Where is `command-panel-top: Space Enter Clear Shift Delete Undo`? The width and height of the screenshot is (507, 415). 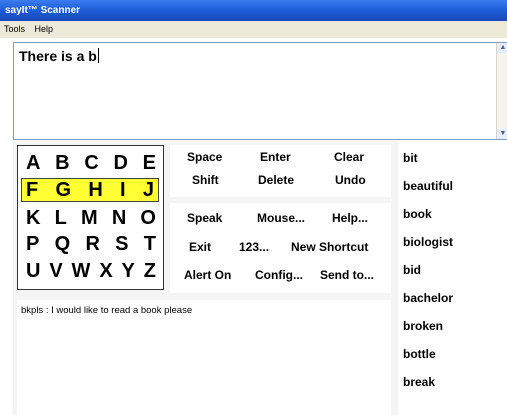
command-panel-top: Space Enter Clear Shift Delete Undo is located at coordinates (280, 171).